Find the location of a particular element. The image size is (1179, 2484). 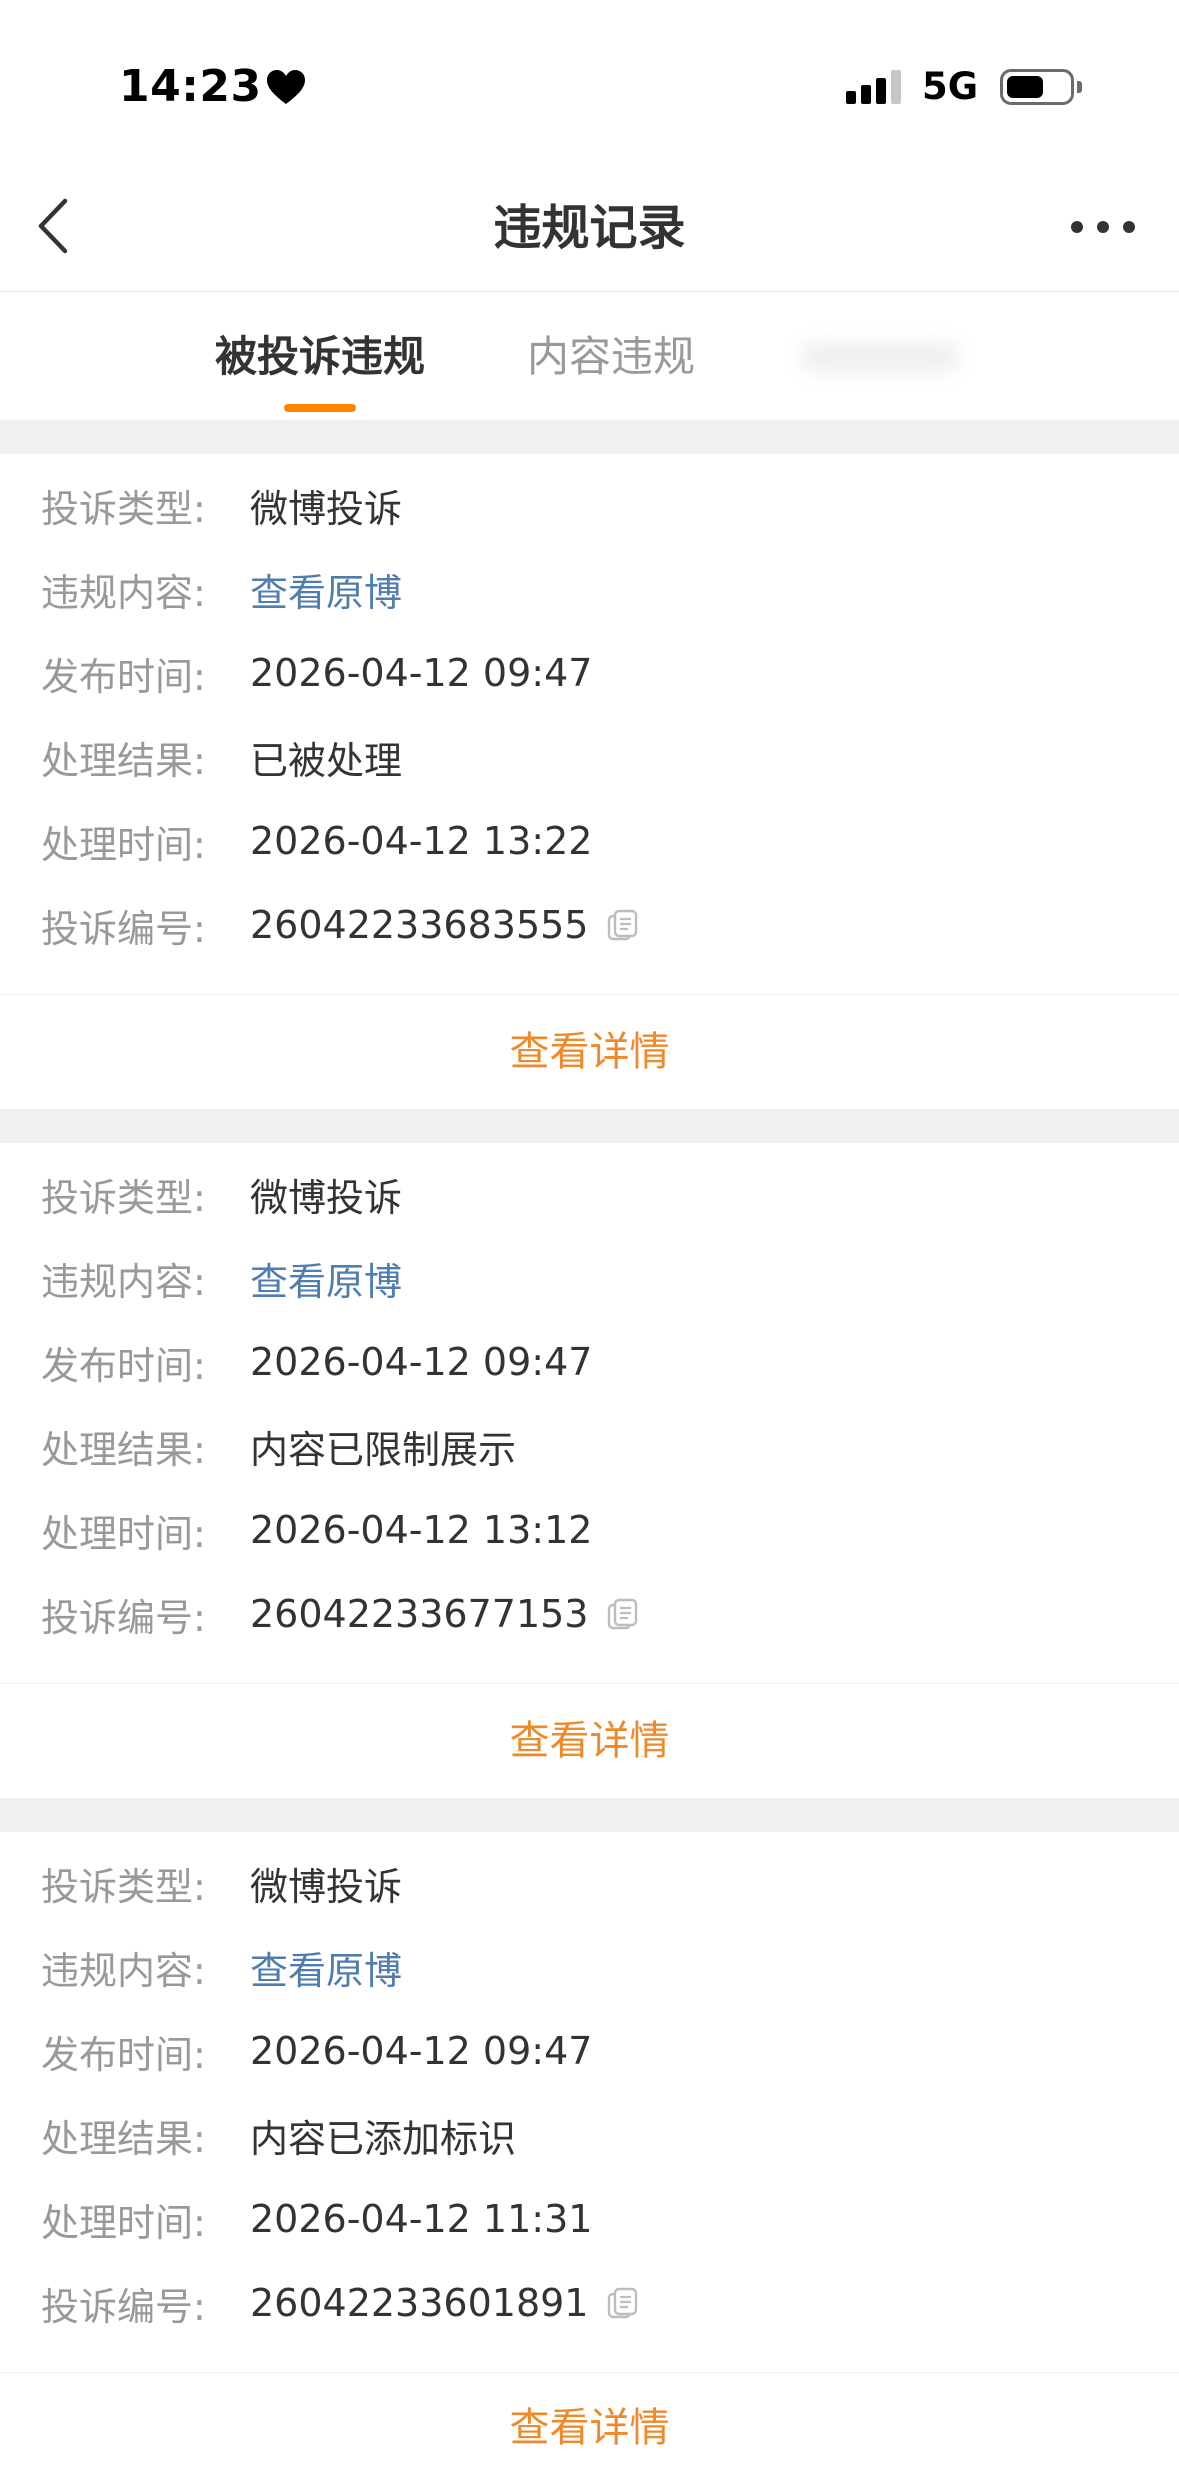

handle-result-row: 处理结果: 内容已添加标识 is located at coordinates (589, 2135).